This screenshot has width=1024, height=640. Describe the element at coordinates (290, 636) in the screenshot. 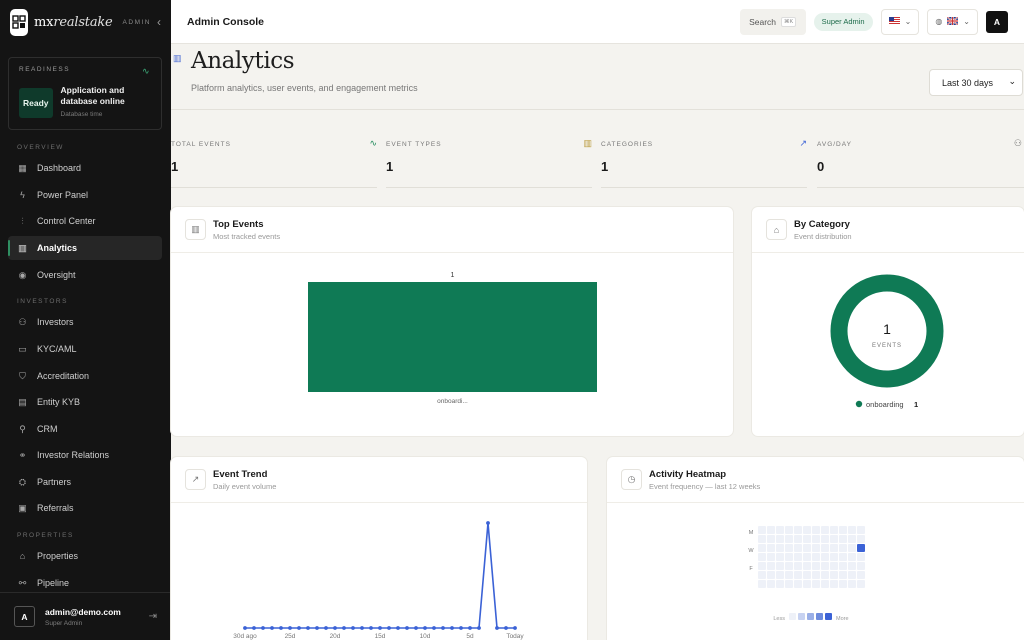

I see `x-tick-label: 25d` at that location.